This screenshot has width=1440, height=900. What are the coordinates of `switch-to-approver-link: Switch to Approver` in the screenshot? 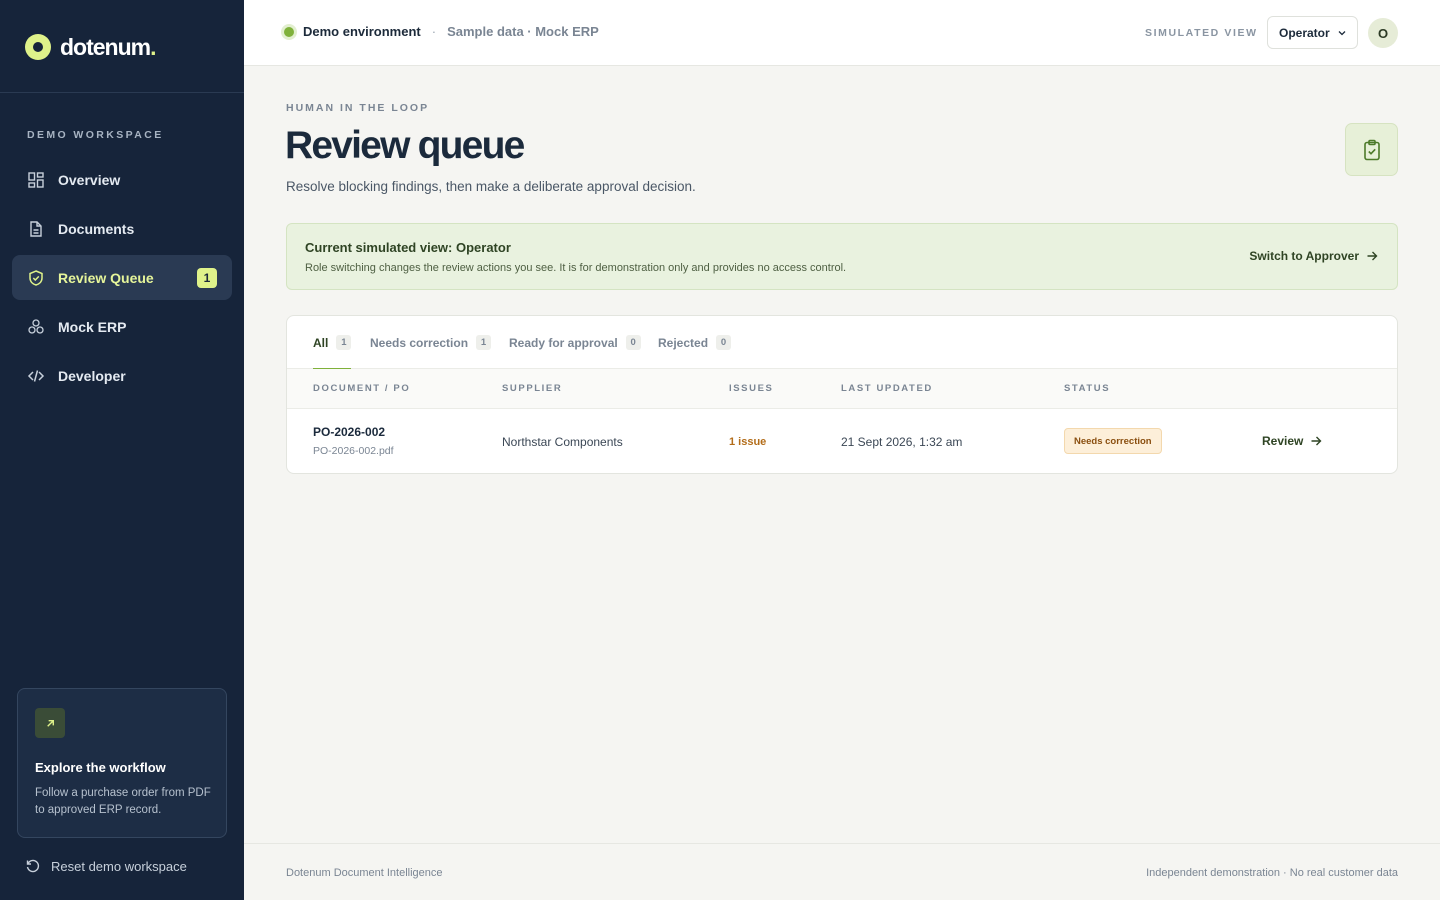 It's located at (1313, 256).